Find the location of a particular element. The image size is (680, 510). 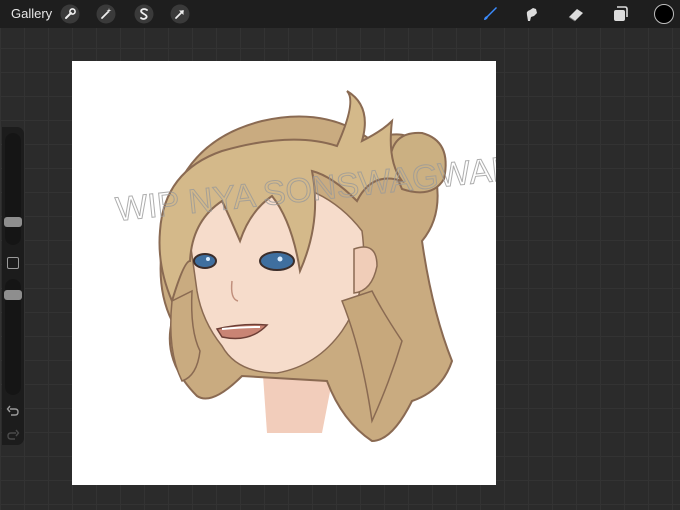

redo-icon is located at coordinates (13, 435).